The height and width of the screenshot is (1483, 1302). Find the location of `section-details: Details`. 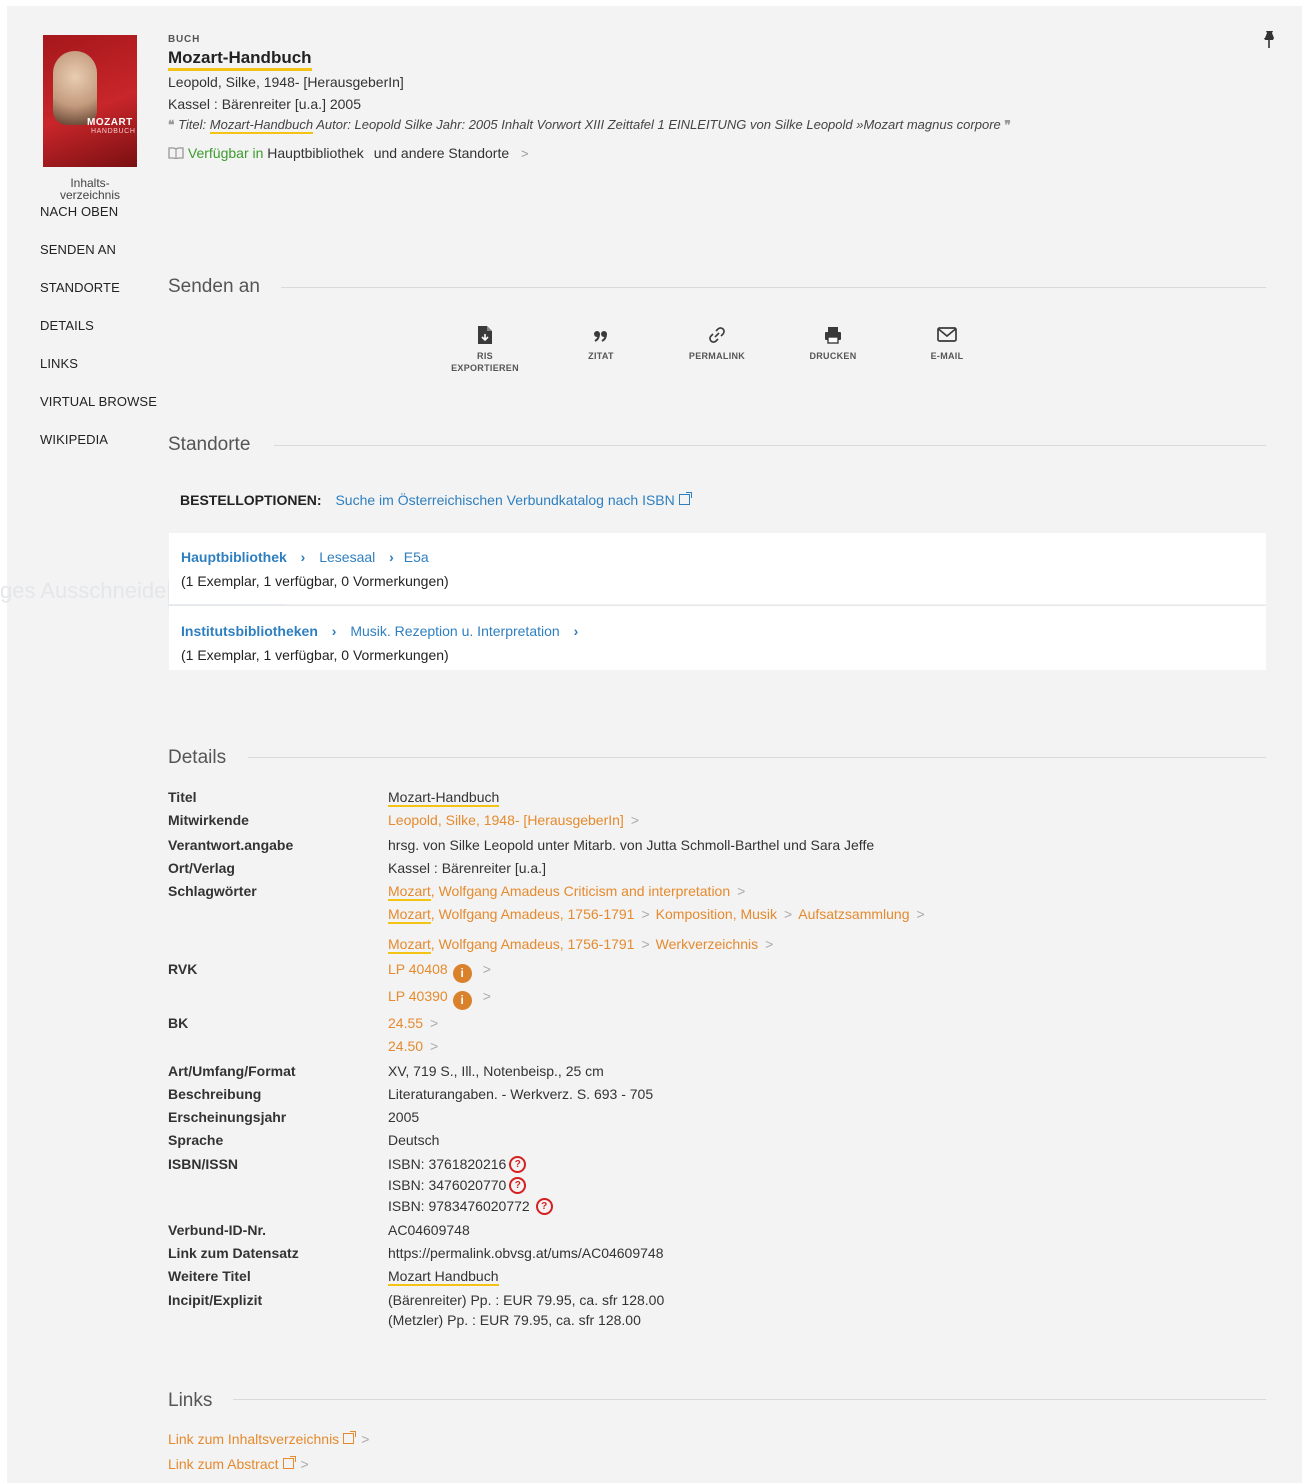

section-details: Details is located at coordinates (197, 757).